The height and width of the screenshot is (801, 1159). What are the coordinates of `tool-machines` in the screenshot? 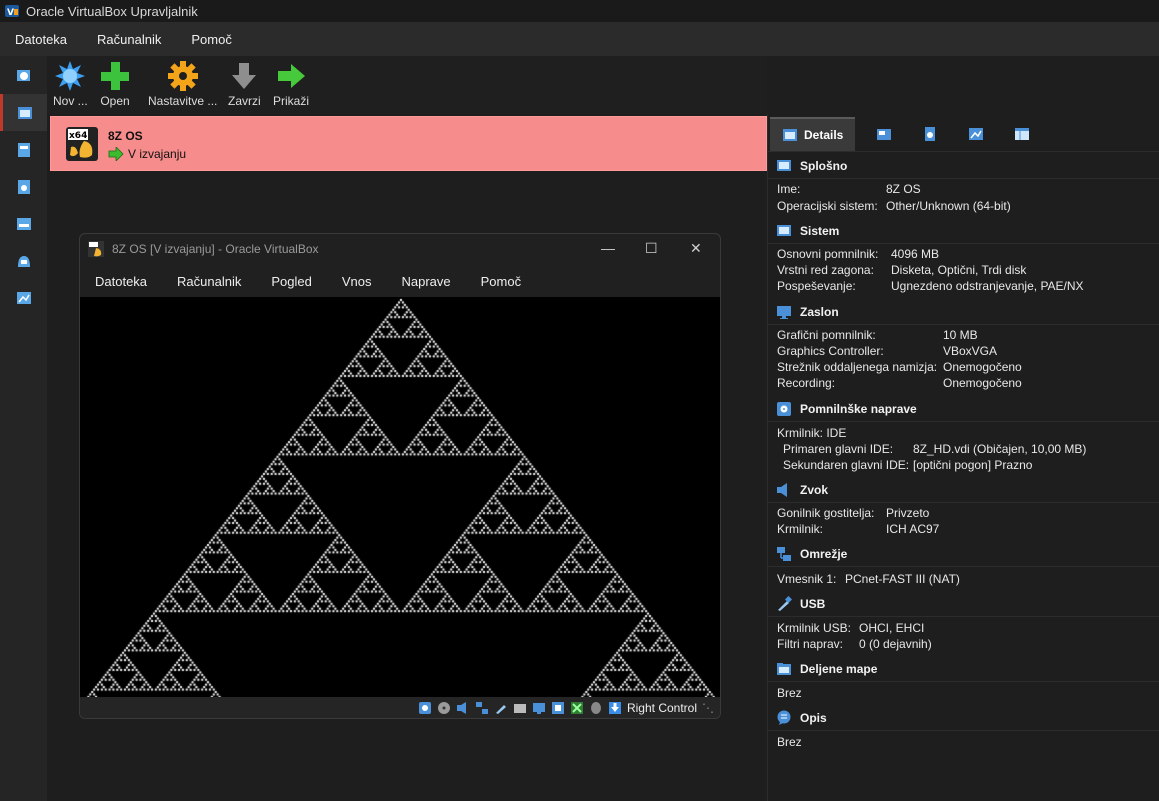 It's located at (23, 112).